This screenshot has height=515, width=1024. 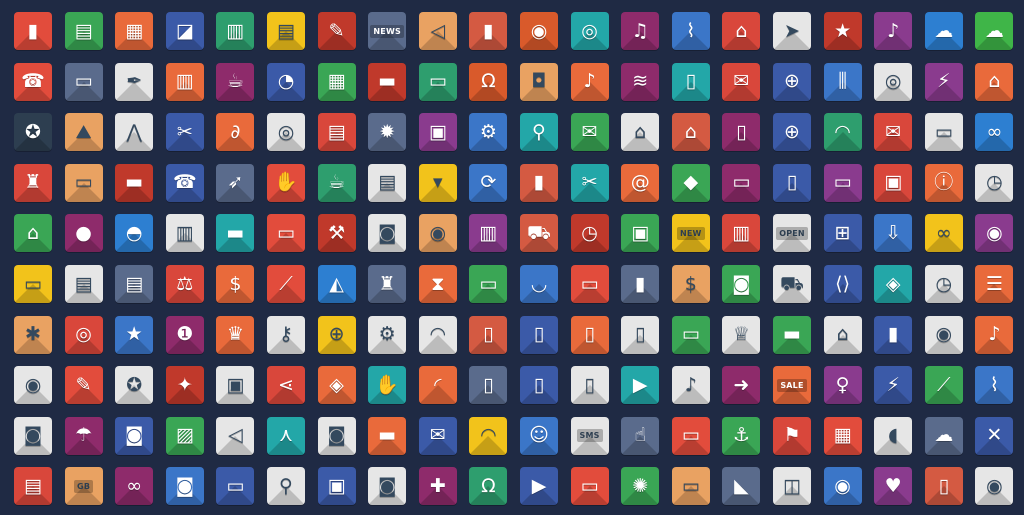 What do you see at coordinates (134, 334) in the screenshot?
I see `star-icon: ★` at bounding box center [134, 334].